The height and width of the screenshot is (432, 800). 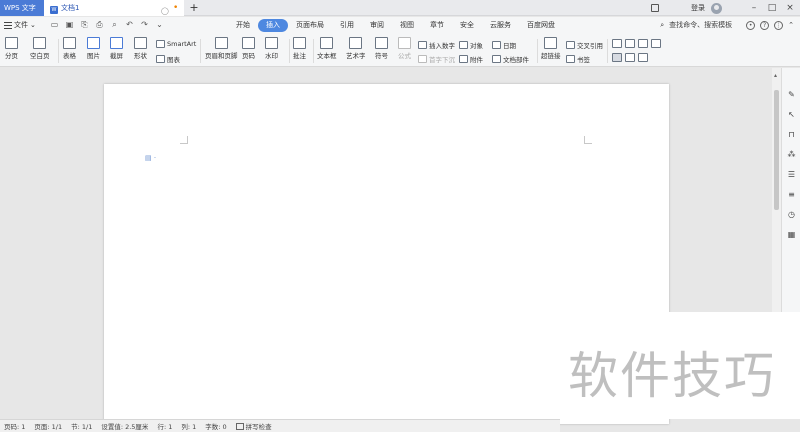 I want to click on spellcheck-button: 拼写检查, so click(x=253, y=426).